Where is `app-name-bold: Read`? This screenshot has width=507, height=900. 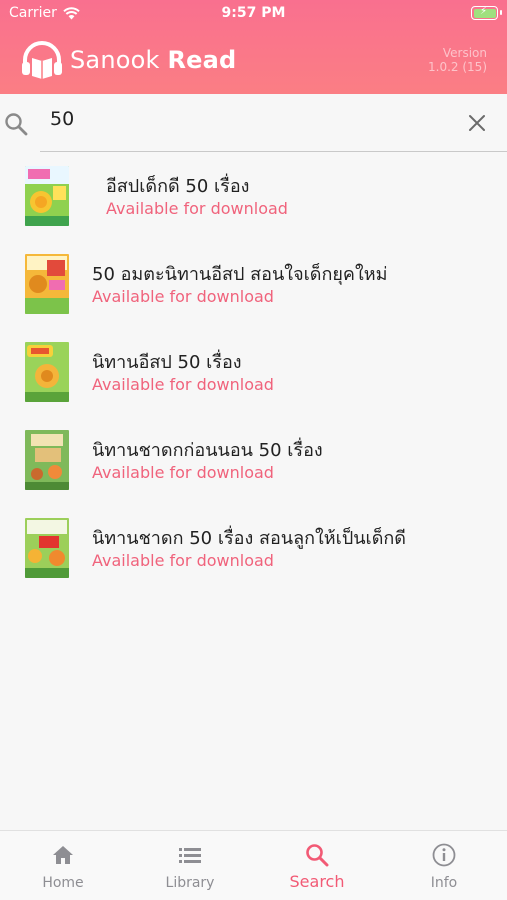
app-name-bold: Read is located at coordinates (202, 60).